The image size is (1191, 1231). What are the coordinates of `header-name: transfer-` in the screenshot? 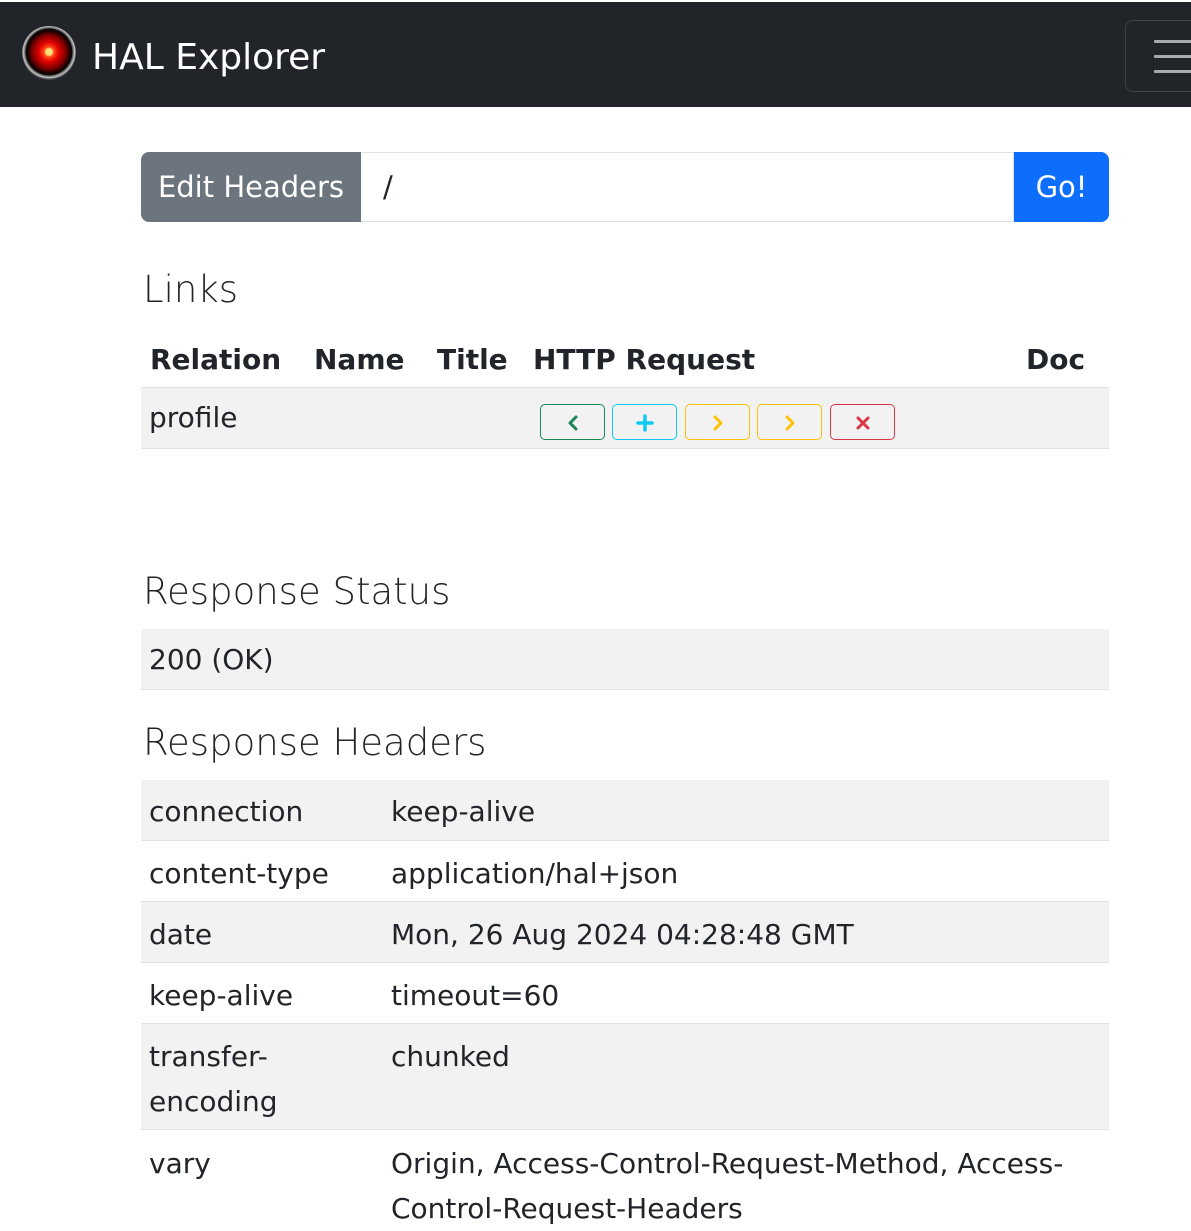 It's located at (208, 1056).